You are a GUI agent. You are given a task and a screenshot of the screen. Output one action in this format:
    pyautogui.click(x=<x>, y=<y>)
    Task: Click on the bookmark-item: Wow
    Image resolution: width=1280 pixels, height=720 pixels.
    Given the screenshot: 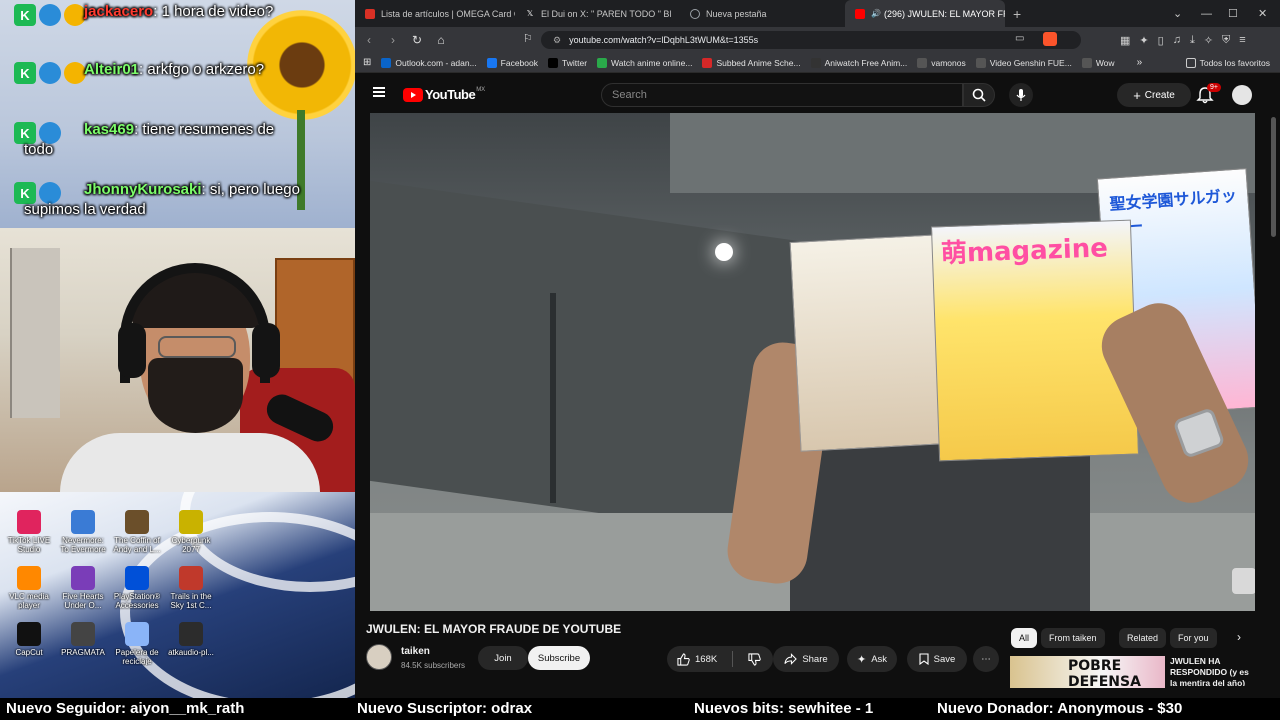 What is the action you would take?
    pyautogui.click(x=1098, y=62)
    